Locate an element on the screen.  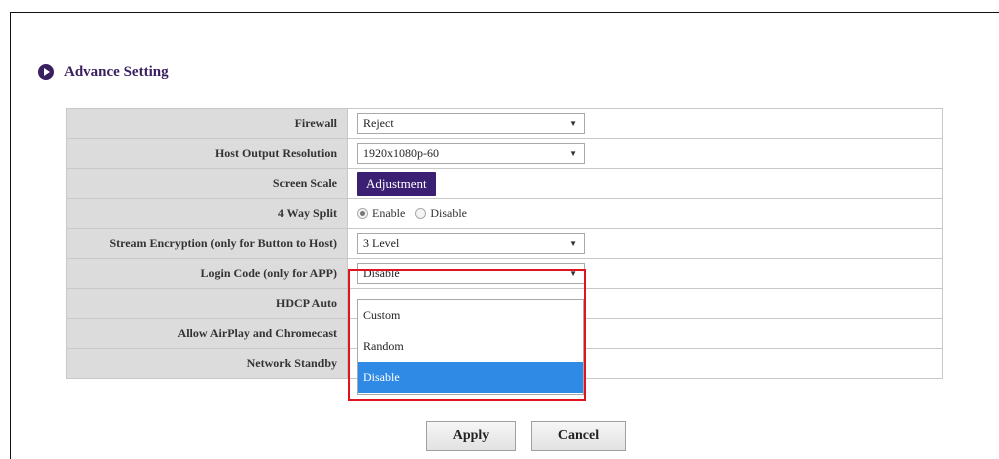
disable-radio-option: Disable is located at coordinates (441, 213).